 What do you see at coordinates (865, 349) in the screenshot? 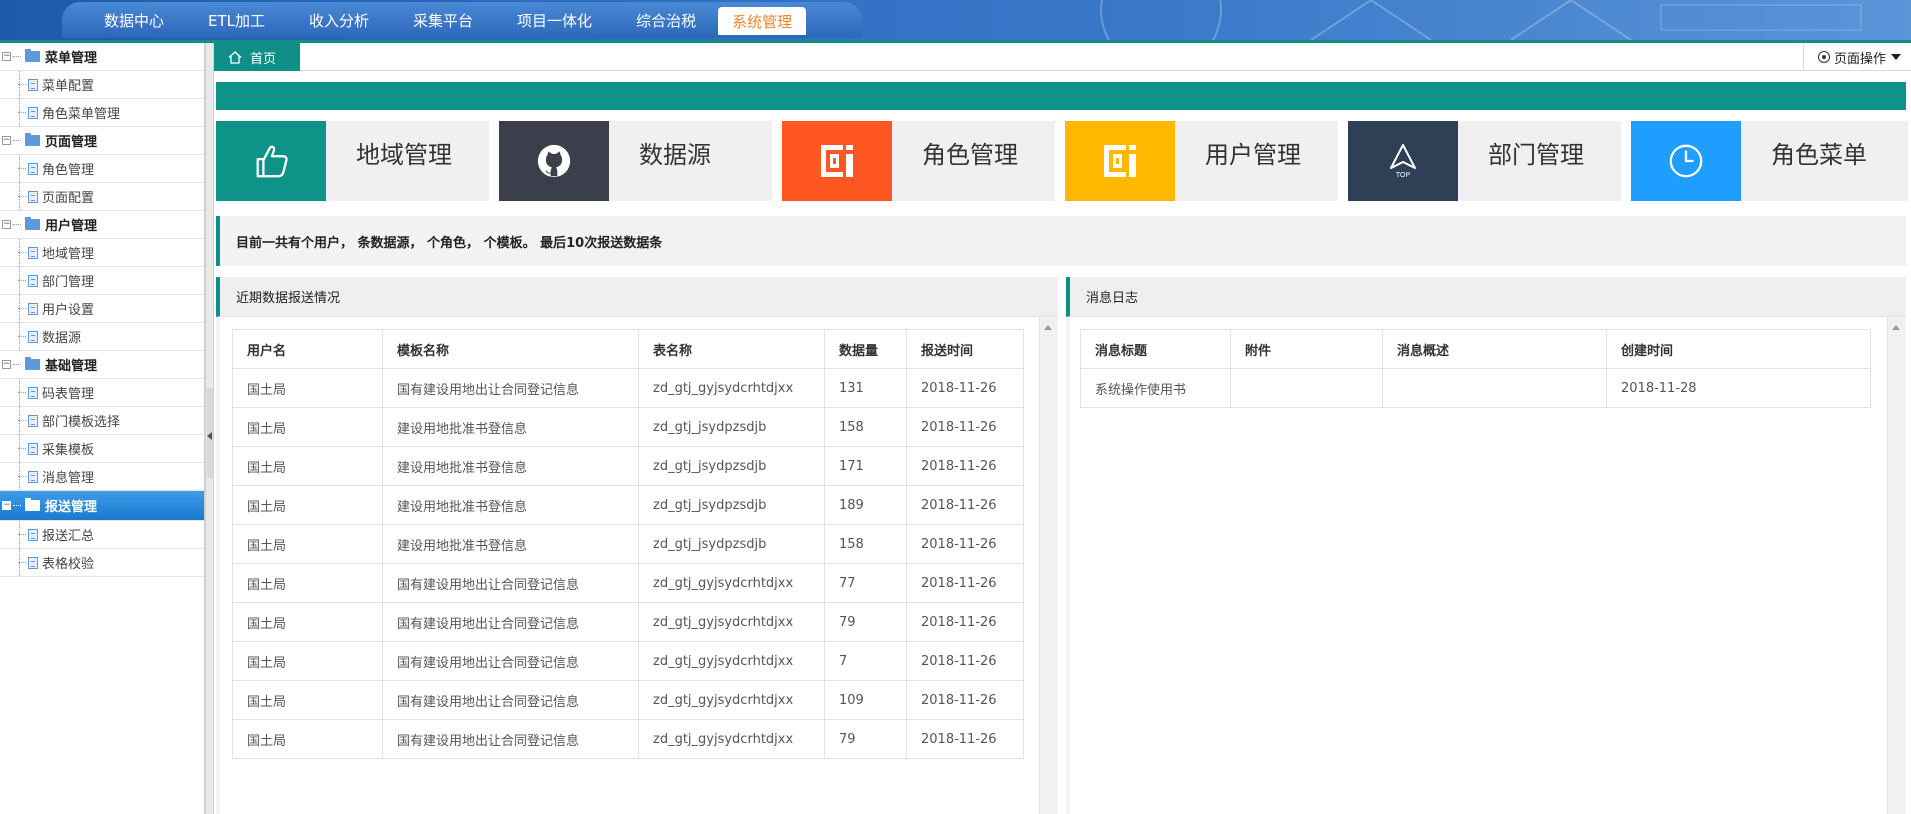
I see `column-header: 数据量` at bounding box center [865, 349].